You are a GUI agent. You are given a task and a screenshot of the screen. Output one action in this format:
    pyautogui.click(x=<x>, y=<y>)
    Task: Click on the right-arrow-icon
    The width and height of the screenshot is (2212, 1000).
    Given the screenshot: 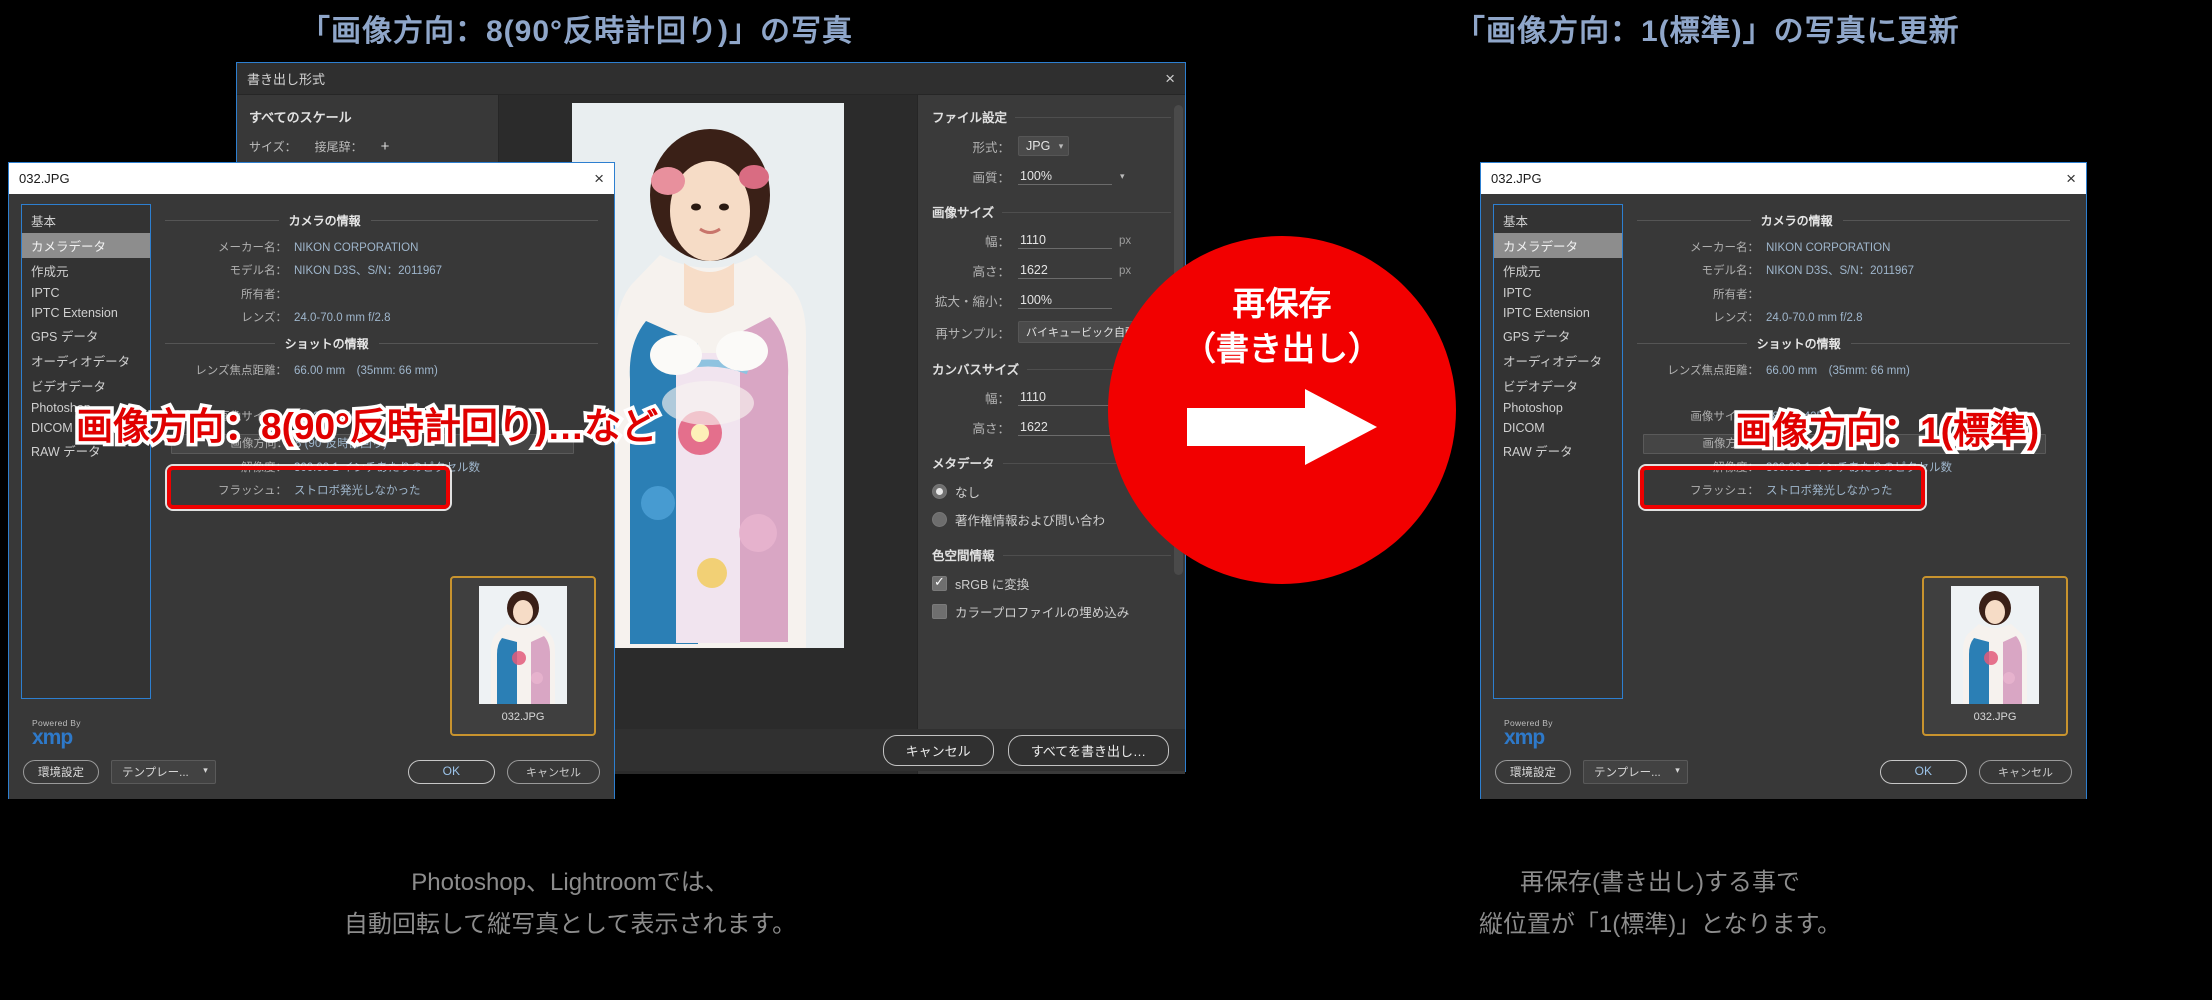 What is the action you would take?
    pyautogui.click(x=1282, y=427)
    